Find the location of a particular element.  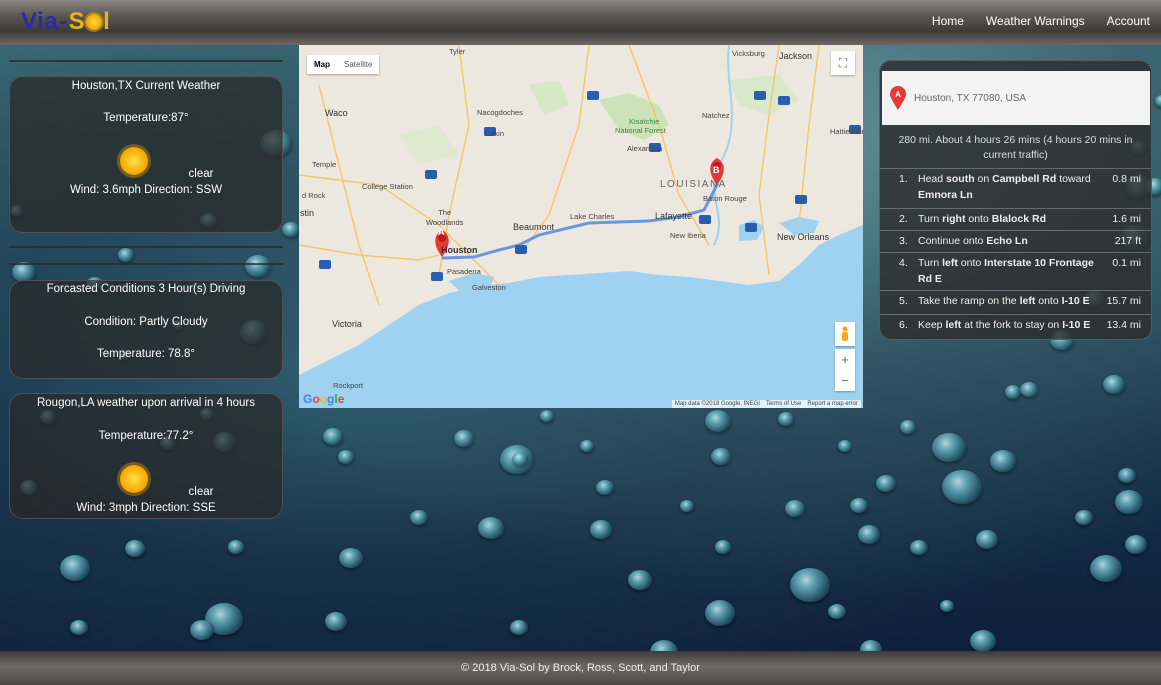

google-logo: Google is located at coordinates (324, 399).